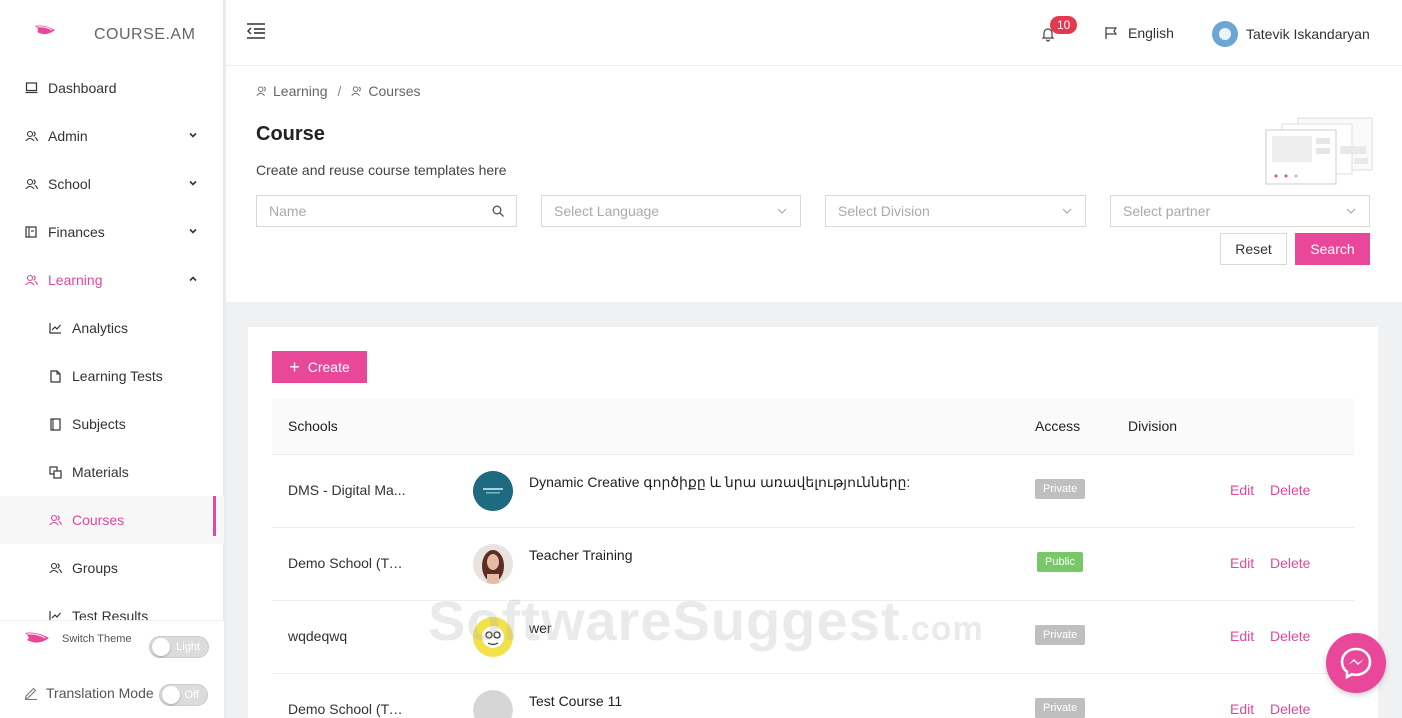 Image resolution: width=1402 pixels, height=718 pixels. What do you see at coordinates (1253, 249) in the screenshot?
I see `reset-button: Reset` at bounding box center [1253, 249].